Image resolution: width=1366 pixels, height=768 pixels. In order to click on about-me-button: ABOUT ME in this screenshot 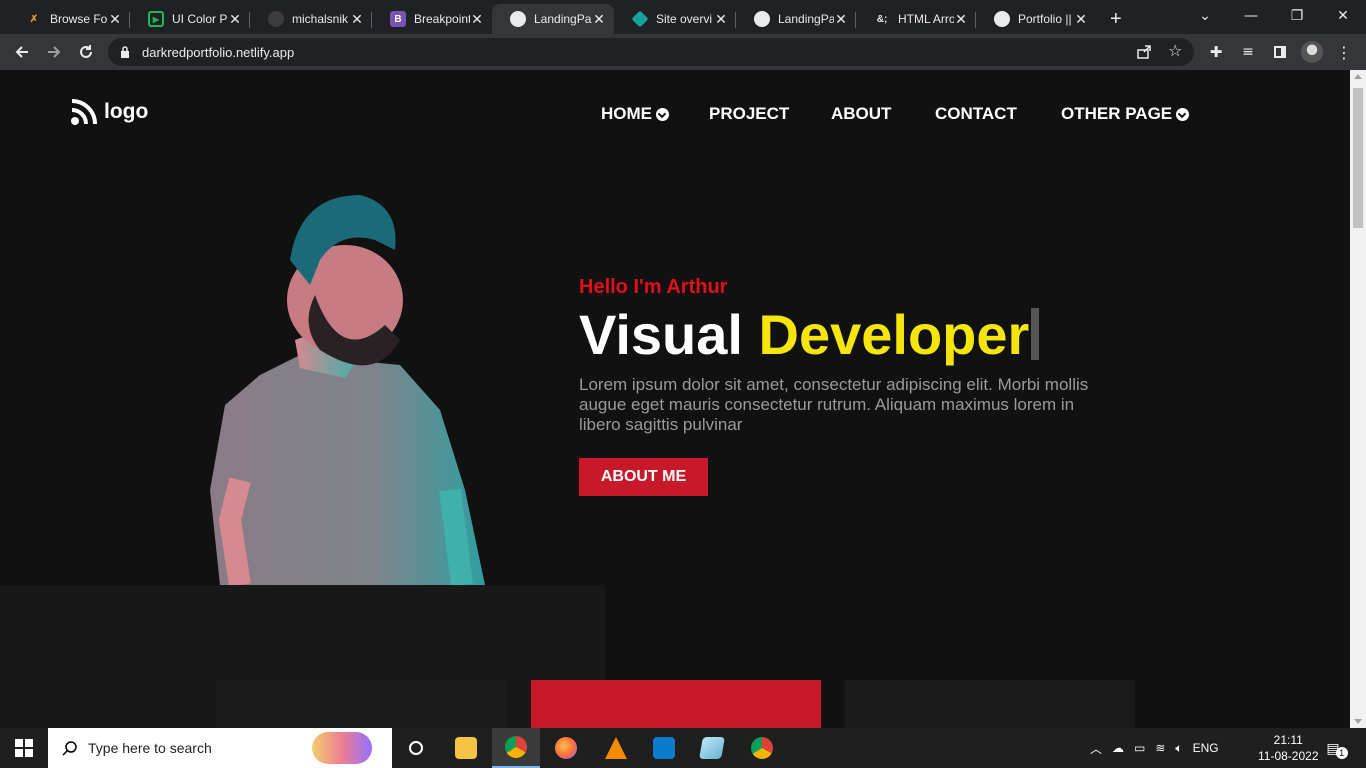, I will do `click(643, 477)`.